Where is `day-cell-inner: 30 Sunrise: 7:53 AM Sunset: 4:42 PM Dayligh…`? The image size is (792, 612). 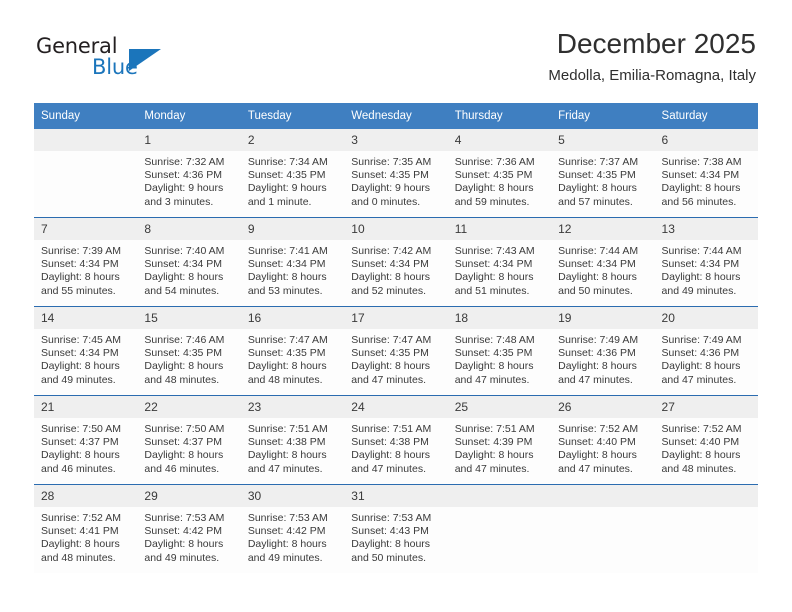
day-cell-inner: 30 Sunrise: 7:53 AM Sunset: 4:42 PM Dayligh… is located at coordinates (292, 529).